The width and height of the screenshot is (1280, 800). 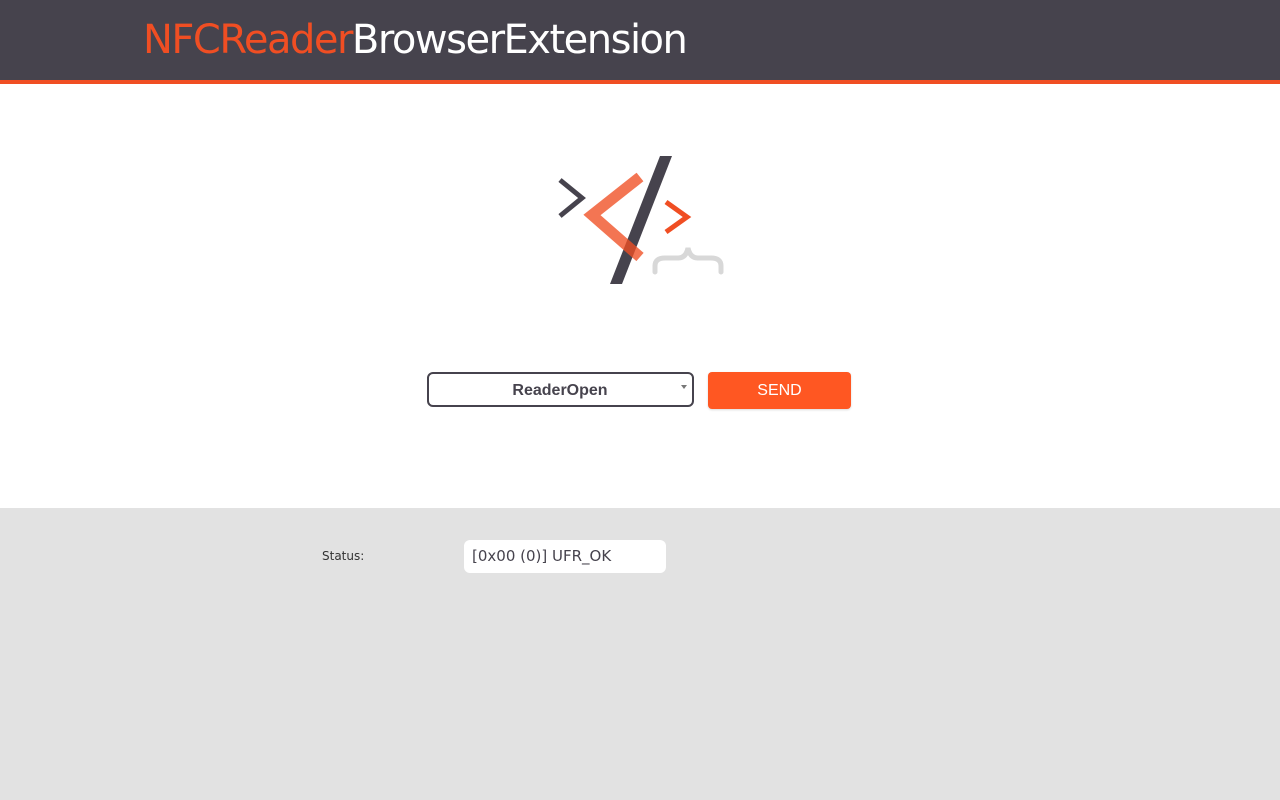 I want to click on app-title-rest: BrowserExtension, so click(x=519, y=40).